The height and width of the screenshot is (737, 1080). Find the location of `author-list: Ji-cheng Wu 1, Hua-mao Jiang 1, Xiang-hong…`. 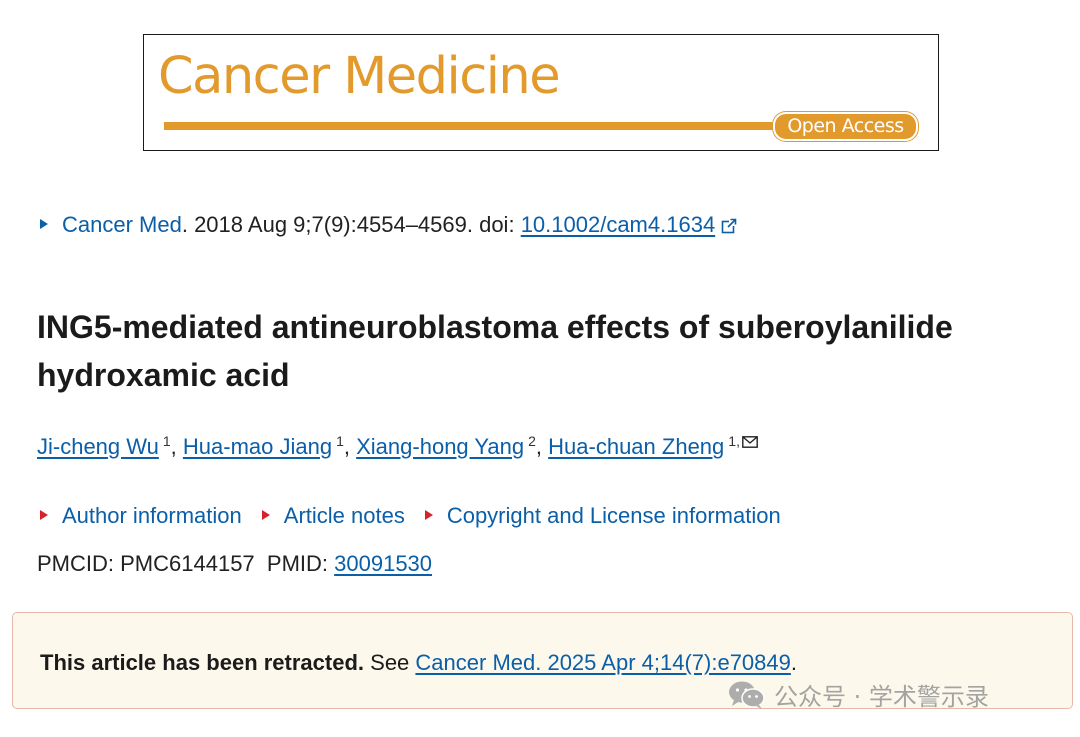

author-list: Ji-cheng Wu 1, Hua-mao Jiang 1, Xiang-hong… is located at coordinates (397, 444).